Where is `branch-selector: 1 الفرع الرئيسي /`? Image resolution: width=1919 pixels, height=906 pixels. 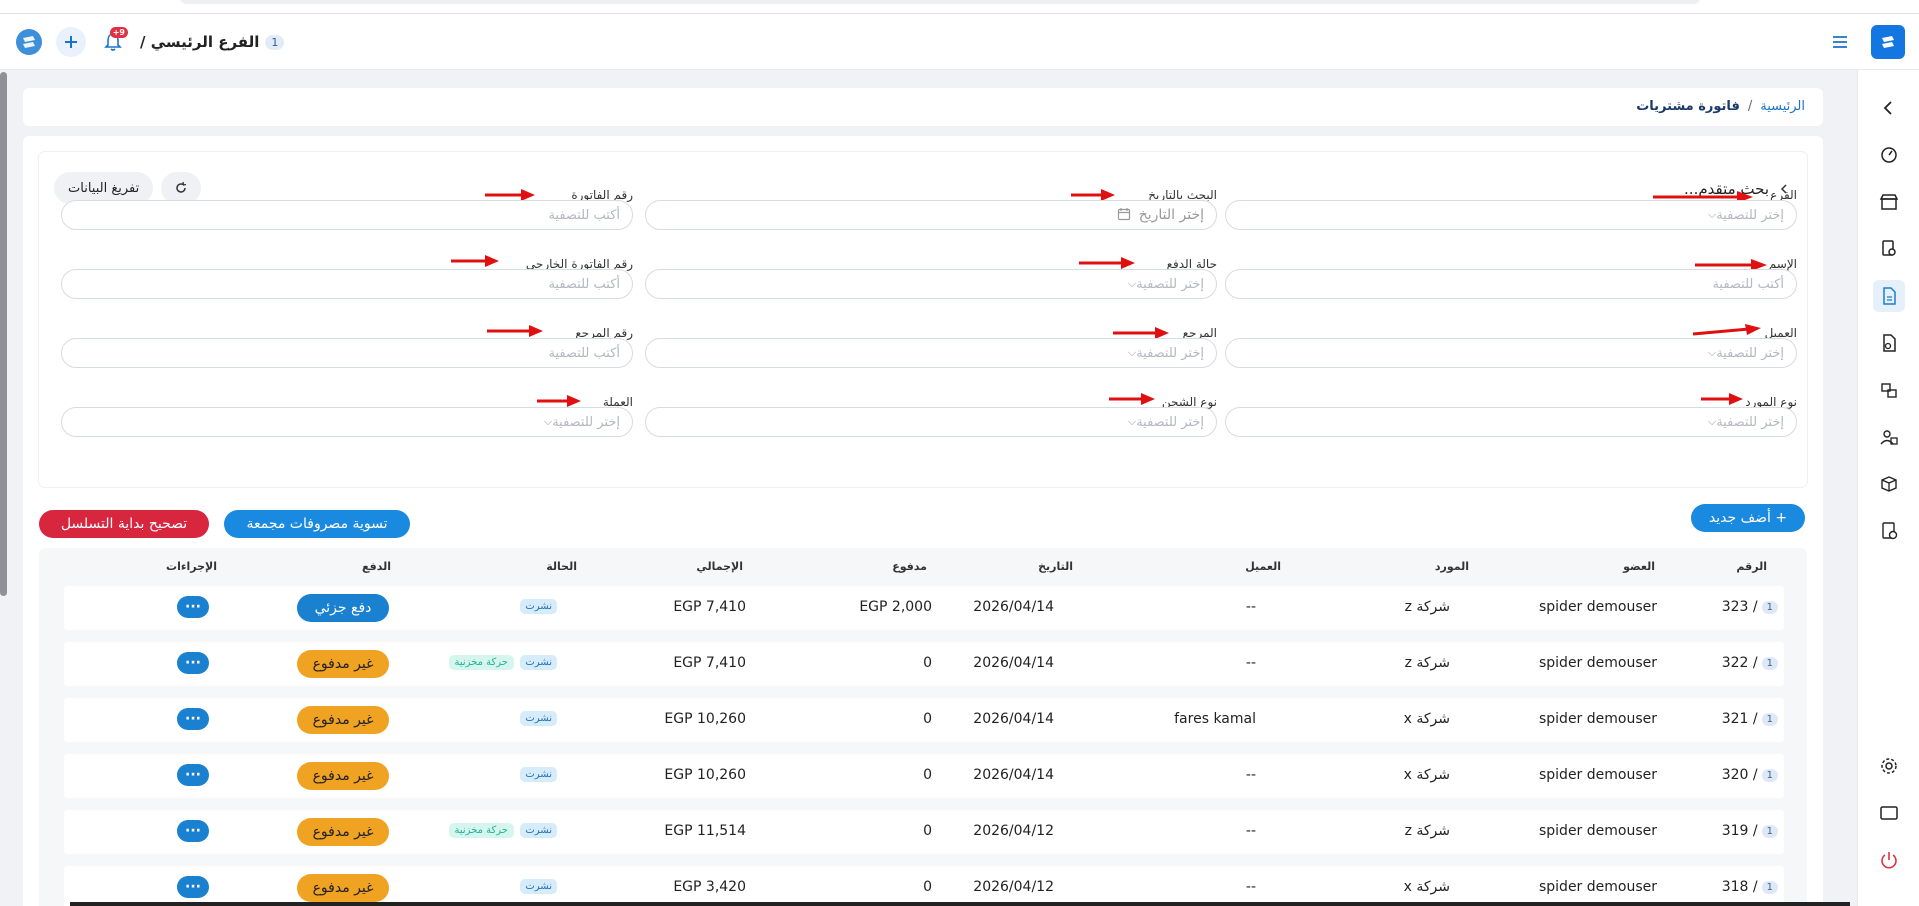 branch-selector: 1 الفرع الرئيسي / is located at coordinates (212, 42).